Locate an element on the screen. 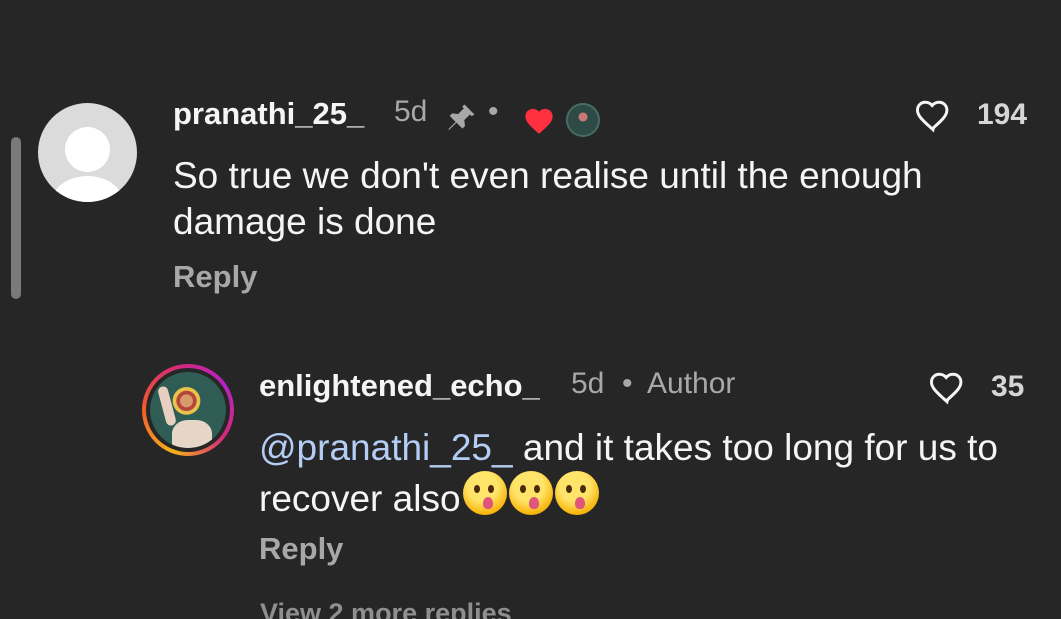 Image resolution: width=1061 pixels, height=619 pixels. avatar is located at coordinates (87, 152).